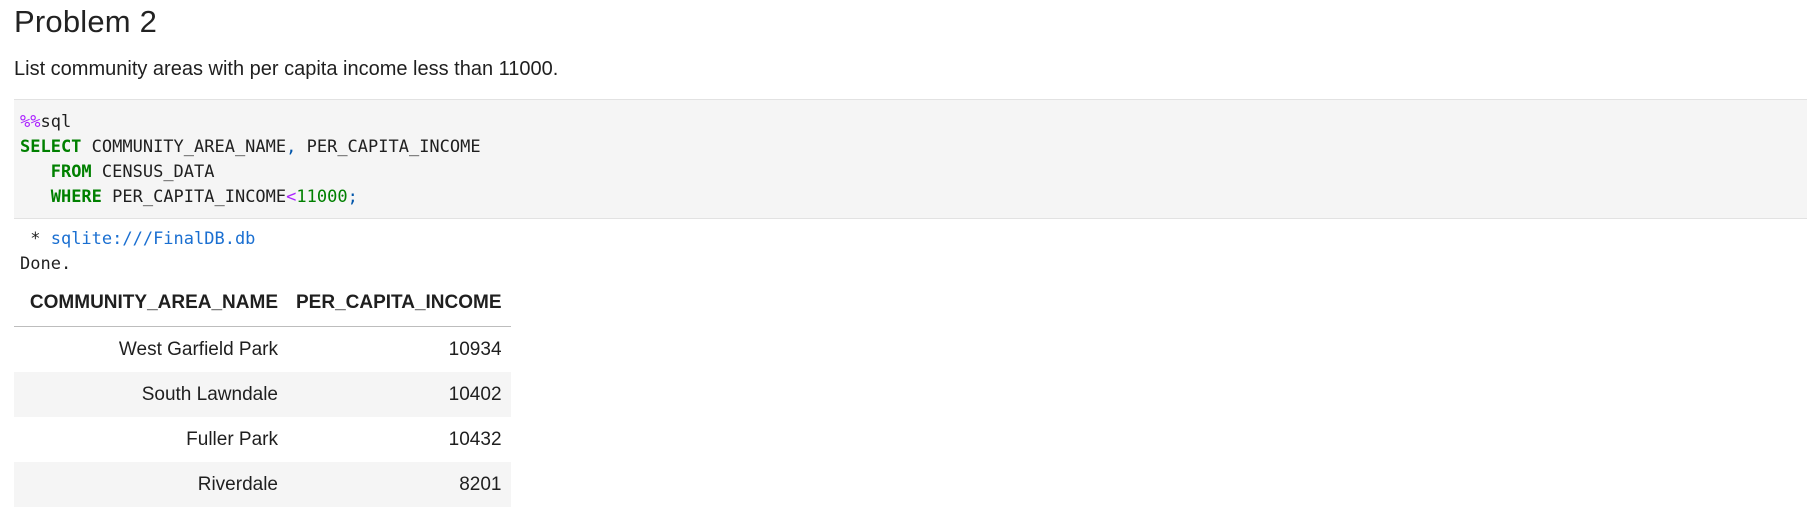  Describe the element at coordinates (153, 239) in the screenshot. I see `connection-string: sqlite:///FinalDB.db` at that location.